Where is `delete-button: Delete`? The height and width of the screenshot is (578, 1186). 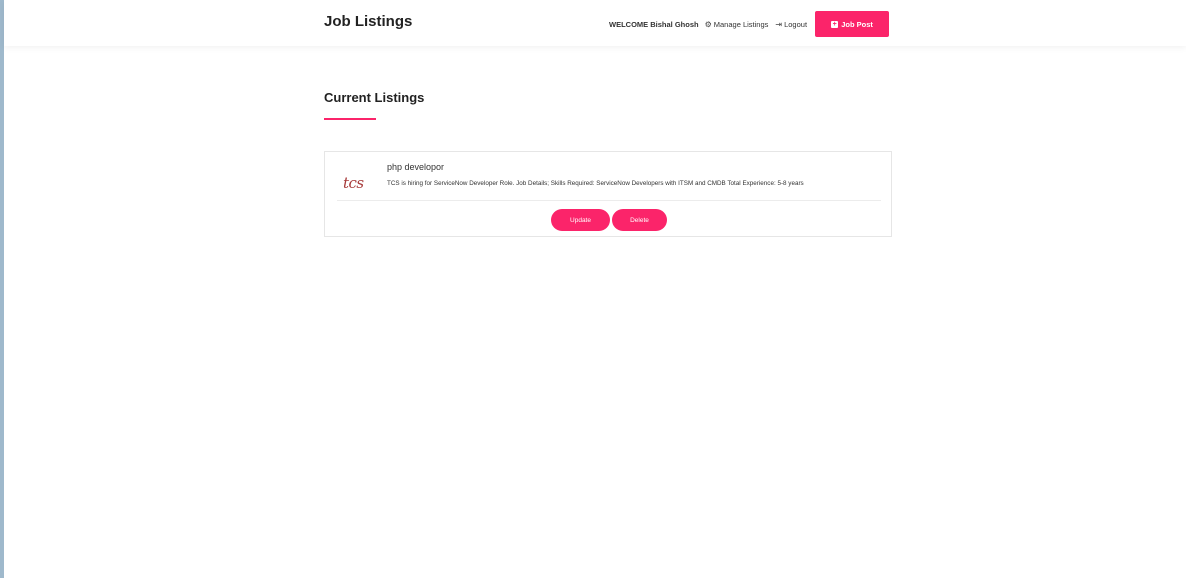
delete-button: Delete is located at coordinates (639, 220).